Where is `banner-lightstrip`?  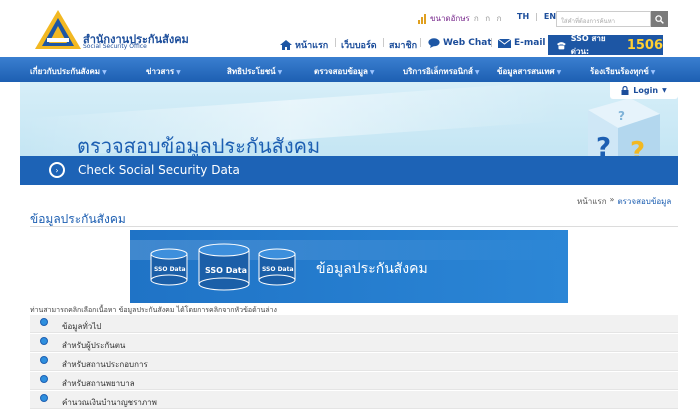
banner-lightstrip is located at coordinates (349, 250).